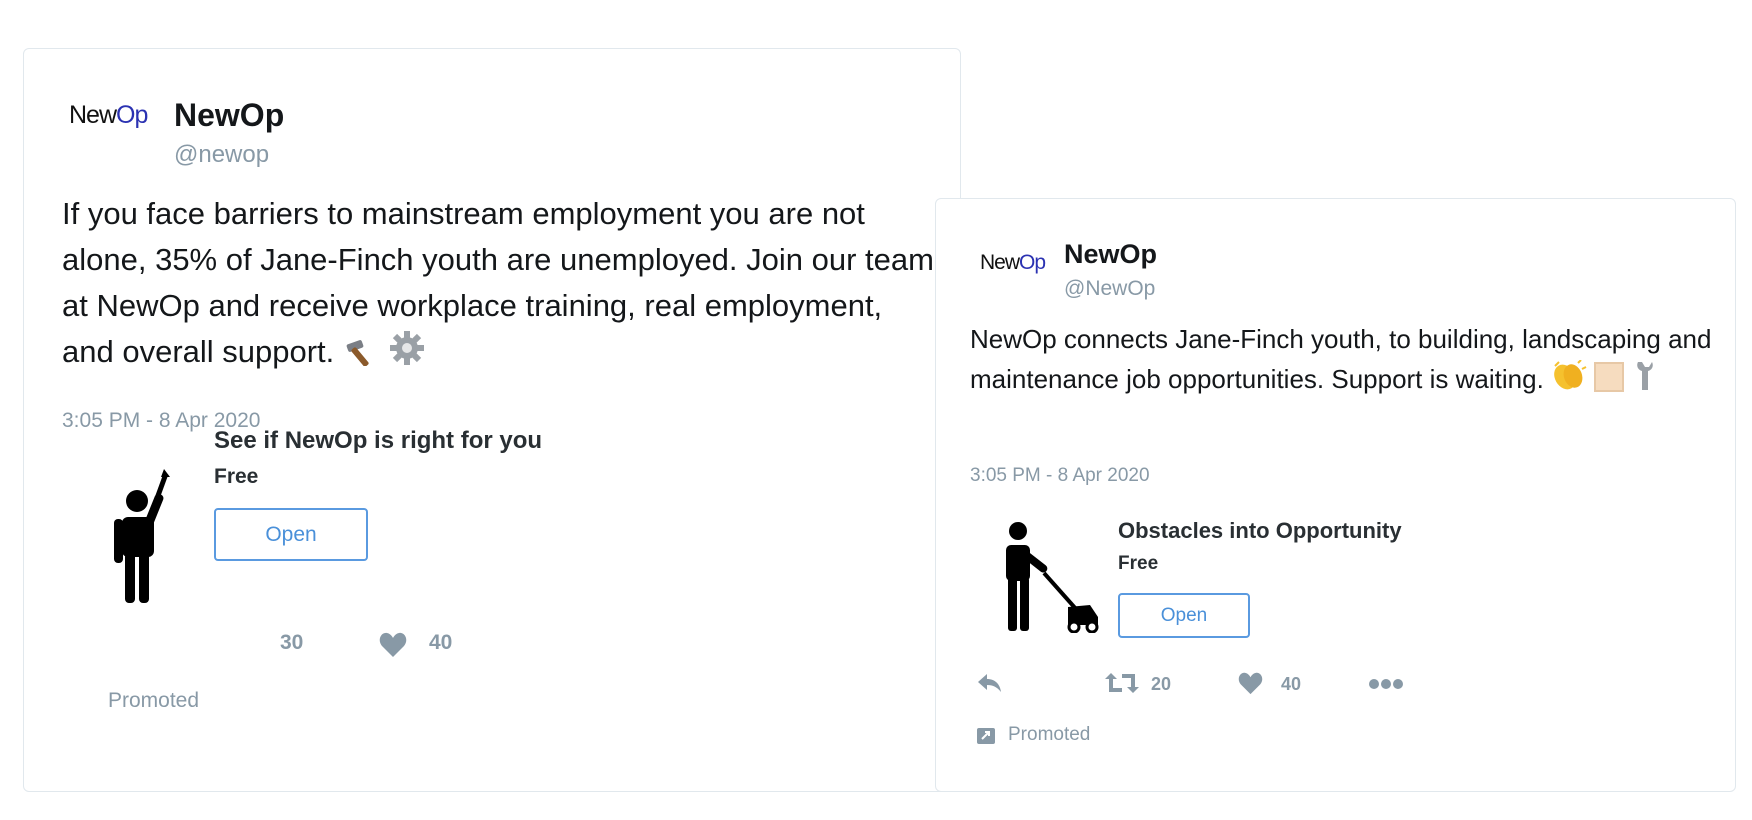 The width and height of the screenshot is (1752, 820). Describe the element at coordinates (1570, 375) in the screenshot. I see `clapping-hands-icon` at that location.